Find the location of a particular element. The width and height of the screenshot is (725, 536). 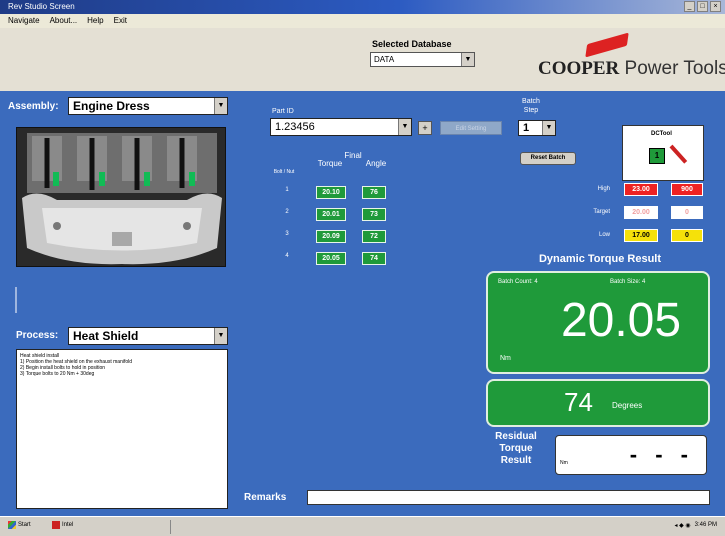

residual-unit: Nm is located at coordinates (564, 463).